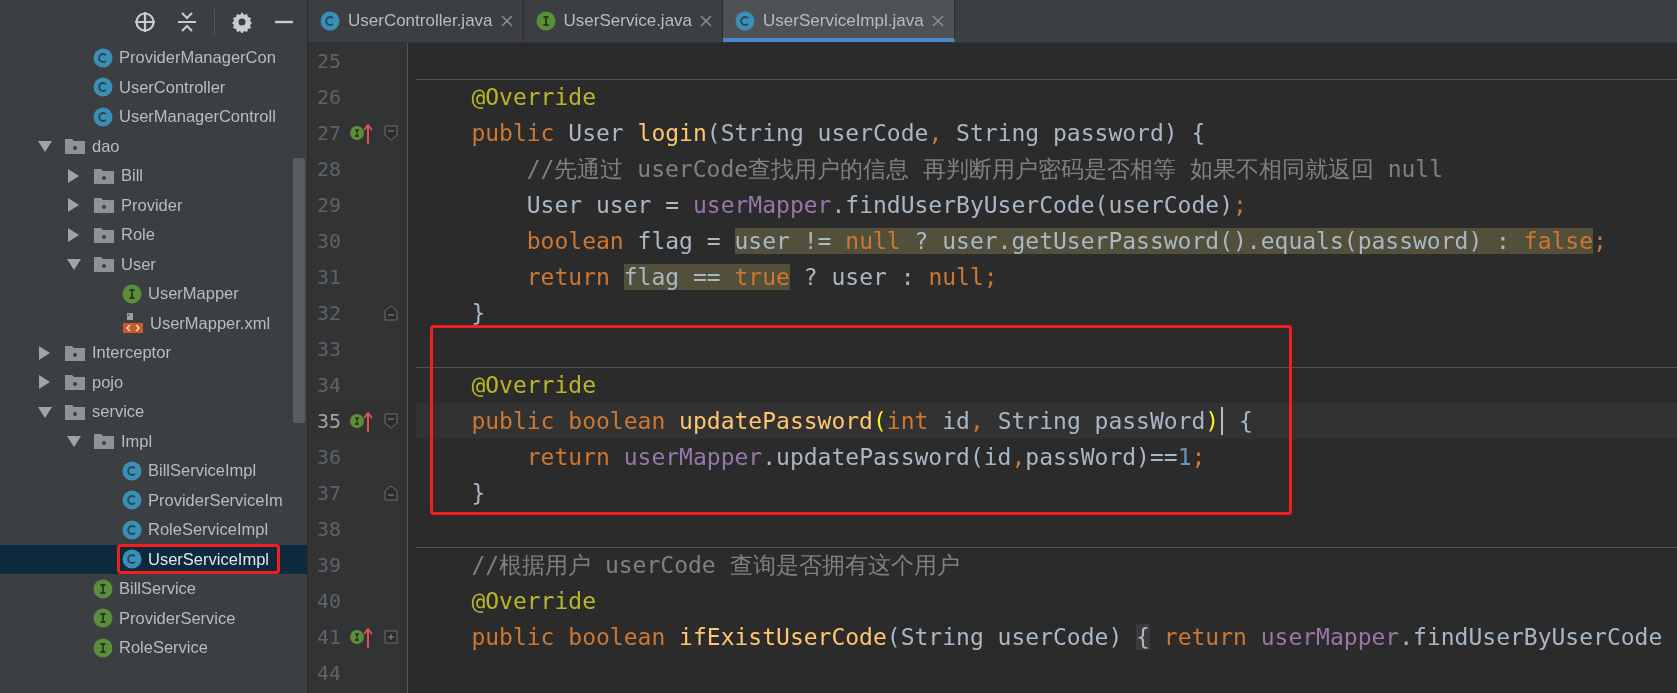 The height and width of the screenshot is (693, 1677). I want to click on tree-item: RoleServiceImpl, so click(153, 530).